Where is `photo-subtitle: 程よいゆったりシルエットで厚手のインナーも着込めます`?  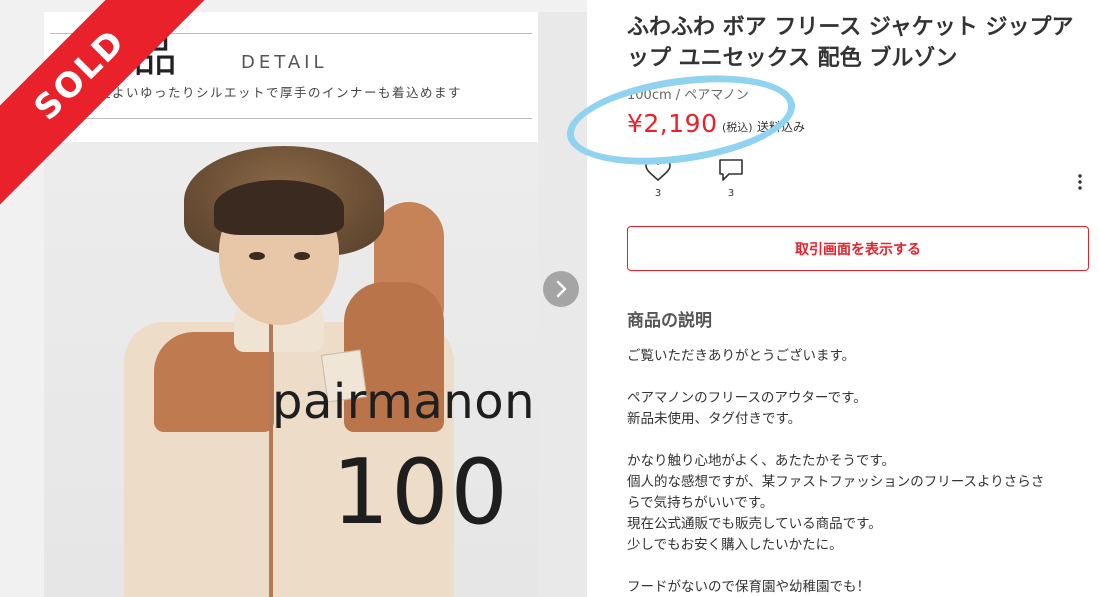
photo-subtitle: 程よいゆったりシルエットで厚手のインナーも着込めます is located at coordinates (280, 92).